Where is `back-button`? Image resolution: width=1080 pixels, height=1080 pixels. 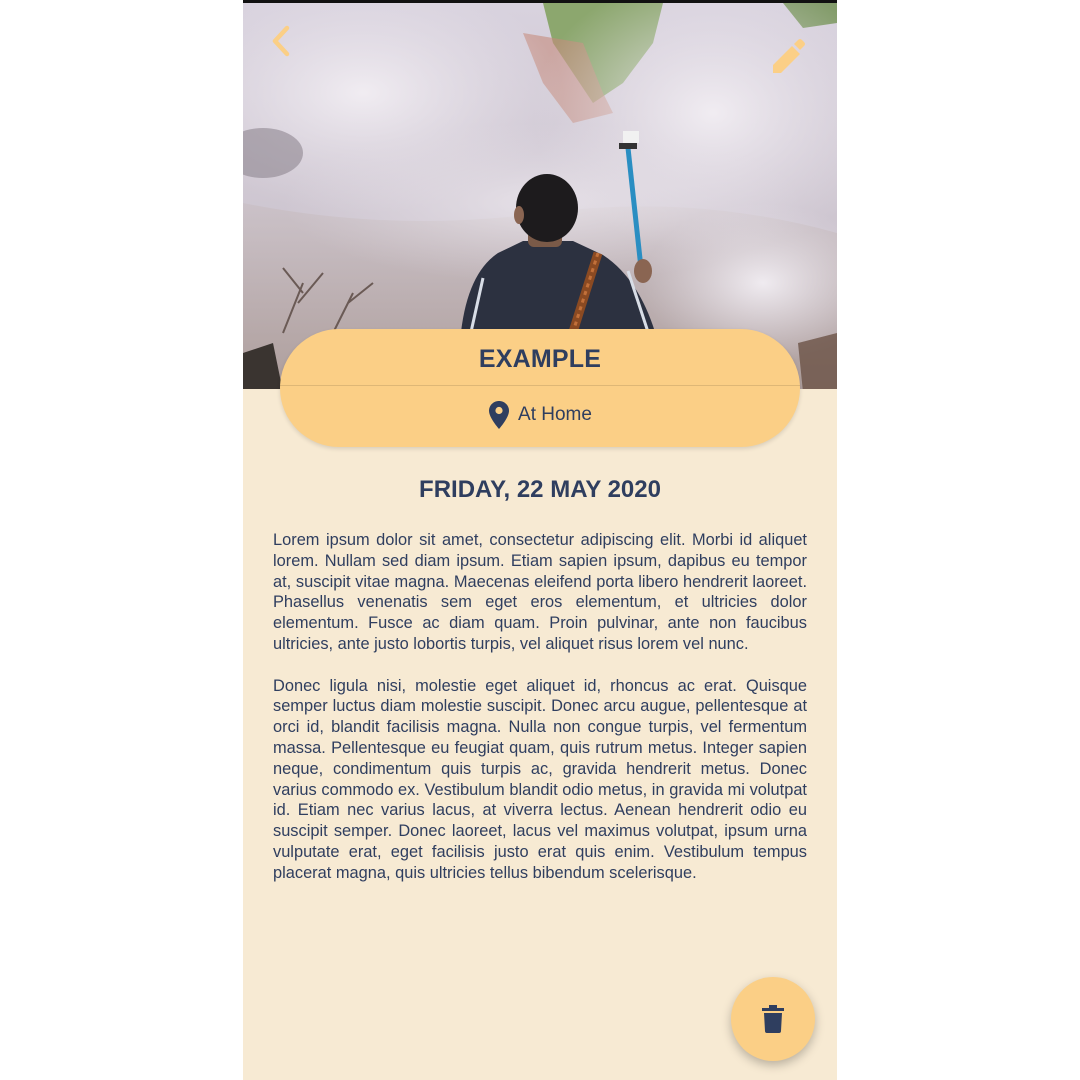
back-button is located at coordinates (281, 41).